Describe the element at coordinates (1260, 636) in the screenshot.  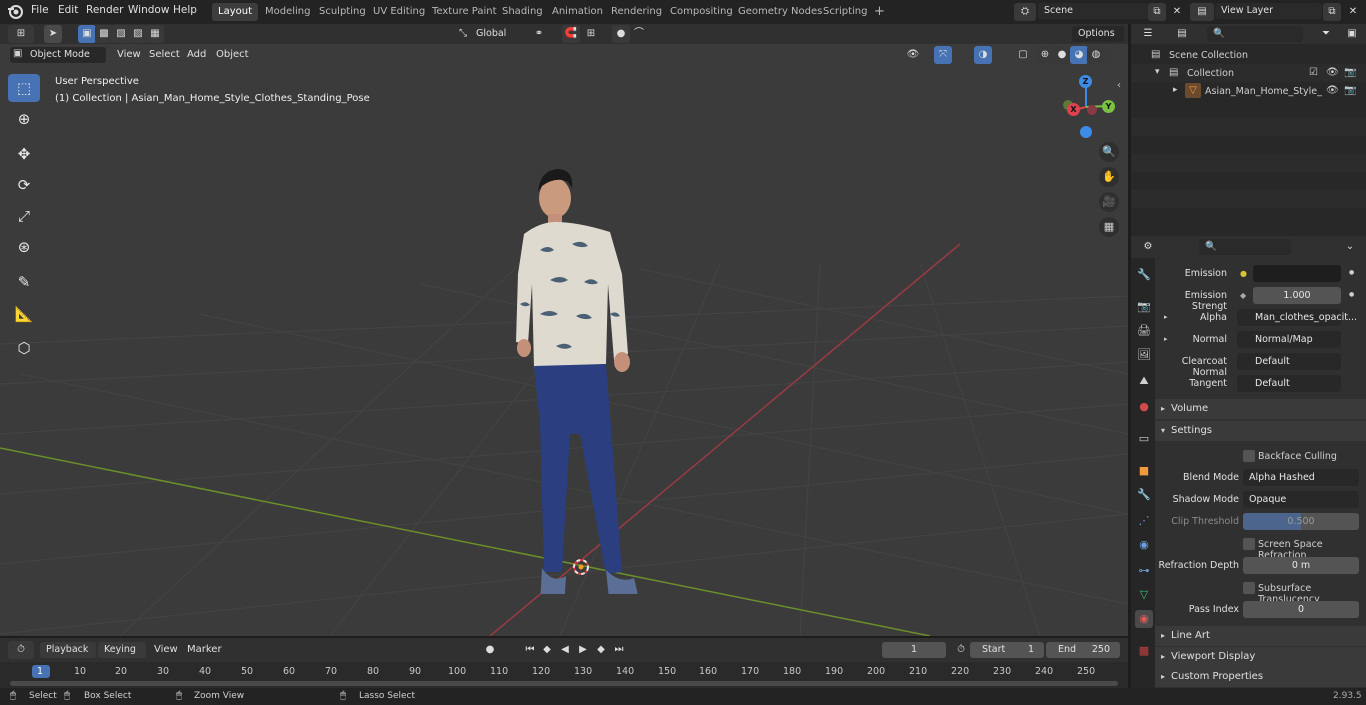
I see `line-art-panel-header: ▸ Line Art` at that location.